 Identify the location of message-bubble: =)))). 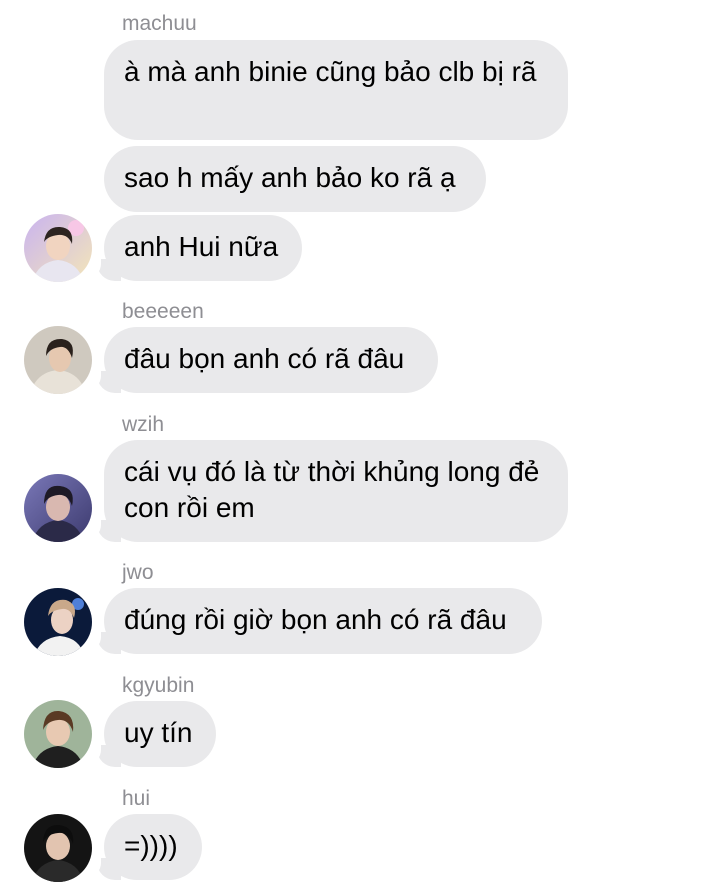
(148, 847).